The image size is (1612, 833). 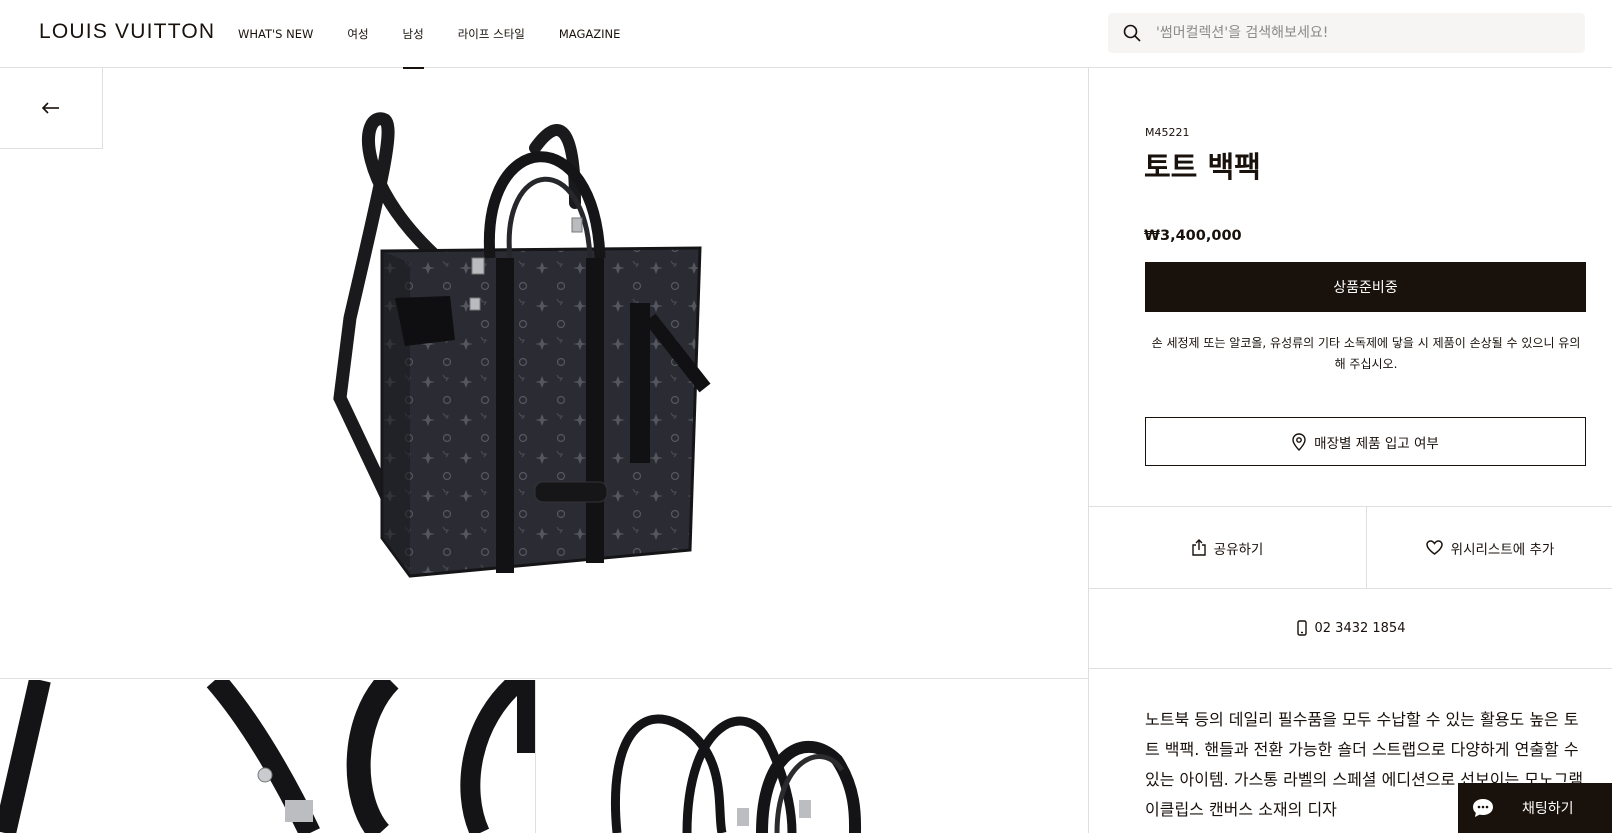 What do you see at coordinates (1193, 236) in the screenshot?
I see `product-price: ₩3,400,000` at bounding box center [1193, 236].